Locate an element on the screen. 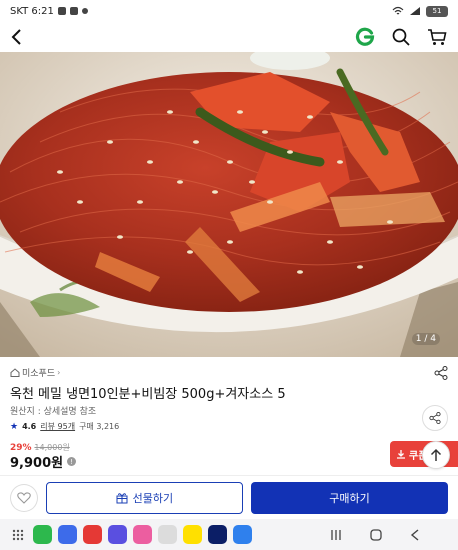 This screenshot has height=550, width=458. cart-icon is located at coordinates (437, 37).